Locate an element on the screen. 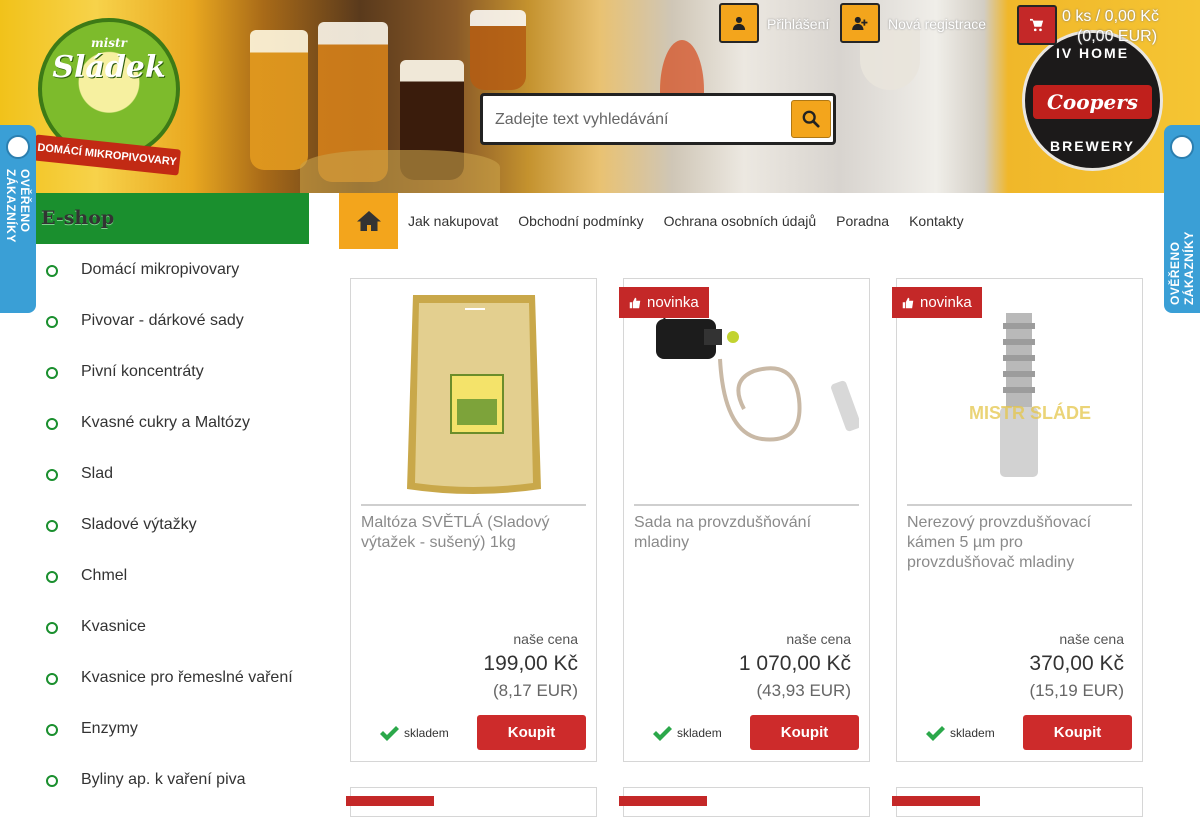 This screenshot has width=1200, height=817. thumbs-up-icon is located at coordinates (908, 302).